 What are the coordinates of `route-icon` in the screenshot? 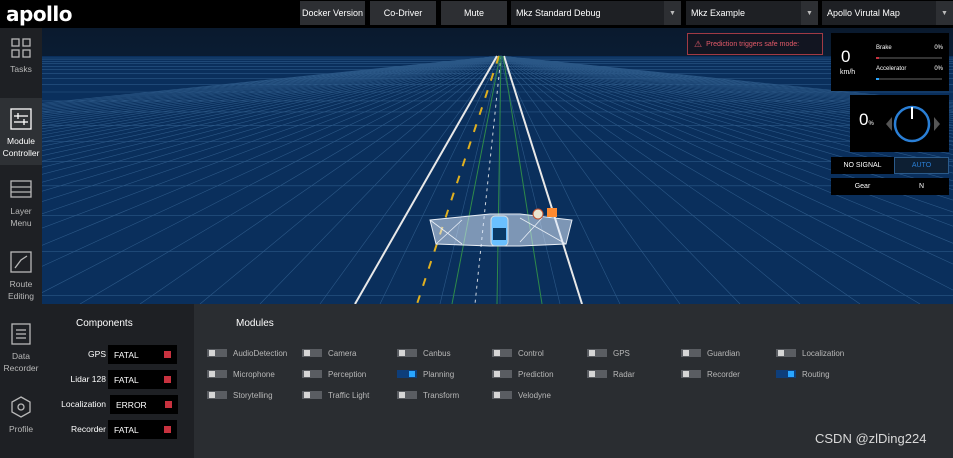 It's located at (21, 262).